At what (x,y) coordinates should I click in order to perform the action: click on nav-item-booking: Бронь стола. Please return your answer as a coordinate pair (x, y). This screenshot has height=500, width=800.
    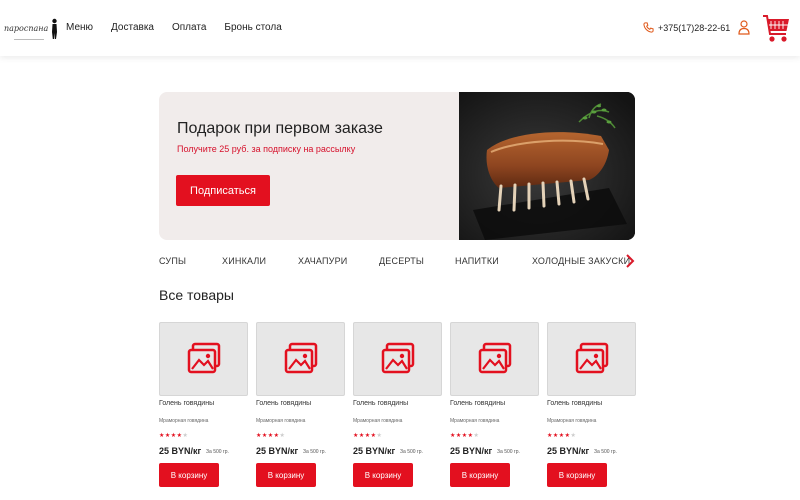
    Looking at the image, I should click on (252, 27).